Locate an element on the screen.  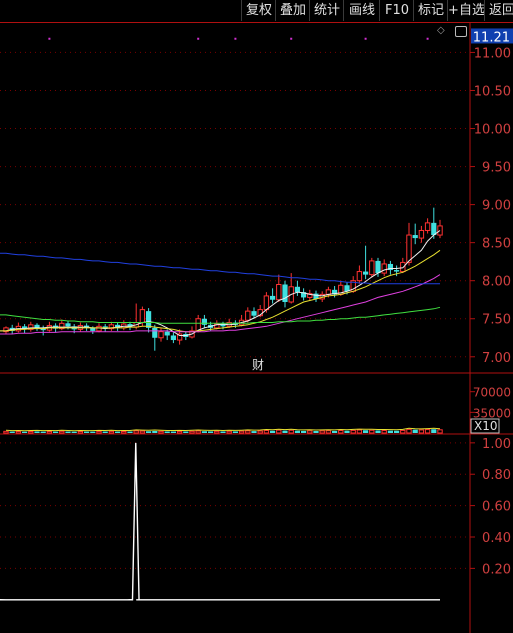
moving-average-line is located at coordinates (220, 315).